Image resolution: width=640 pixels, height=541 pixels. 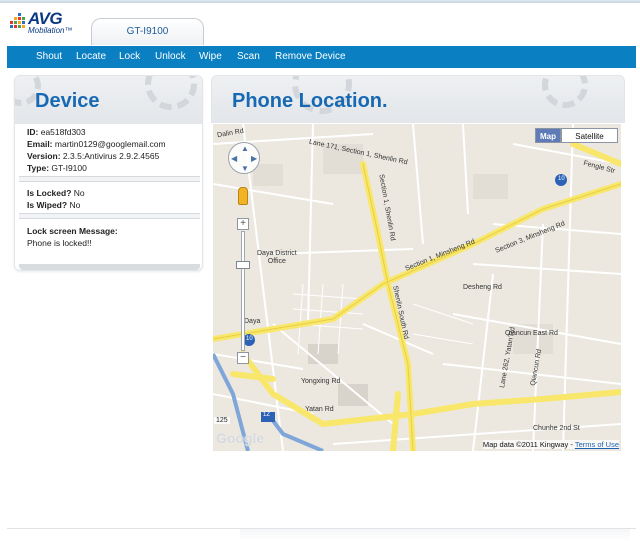 What do you see at coordinates (243, 224) in the screenshot?
I see `zoom-in-button: +` at bounding box center [243, 224].